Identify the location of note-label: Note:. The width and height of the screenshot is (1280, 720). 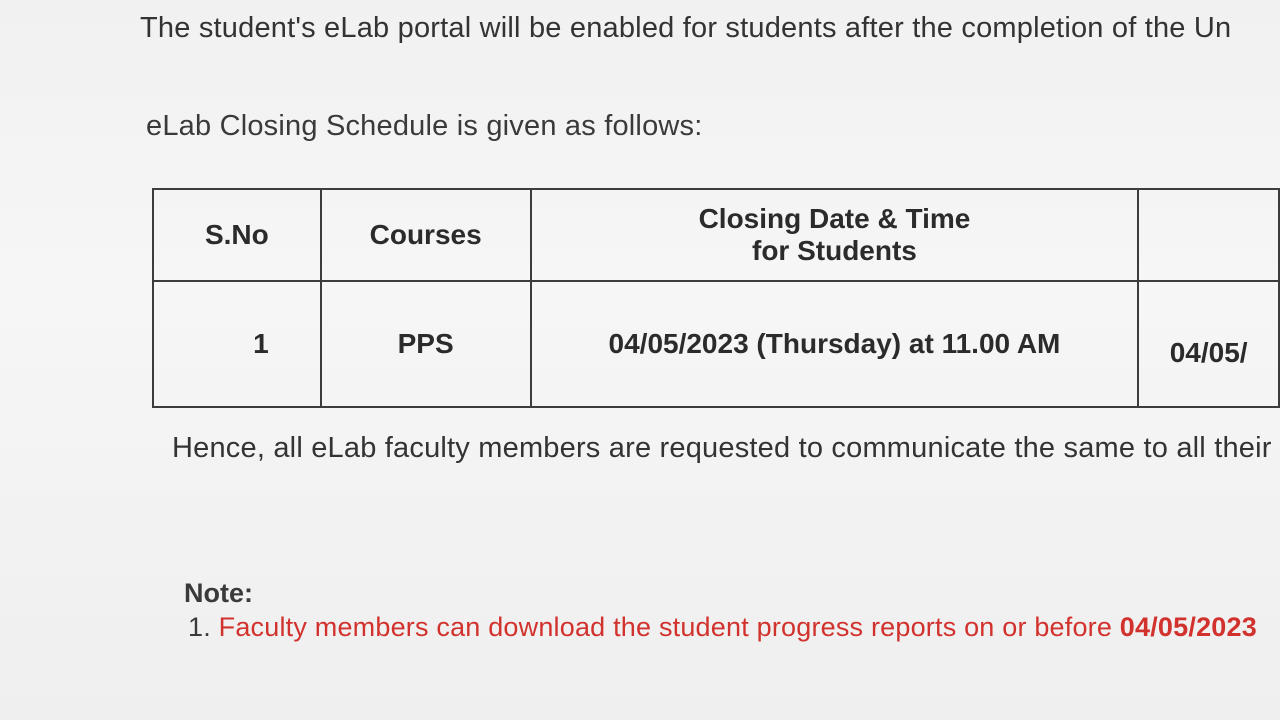
(218, 593).